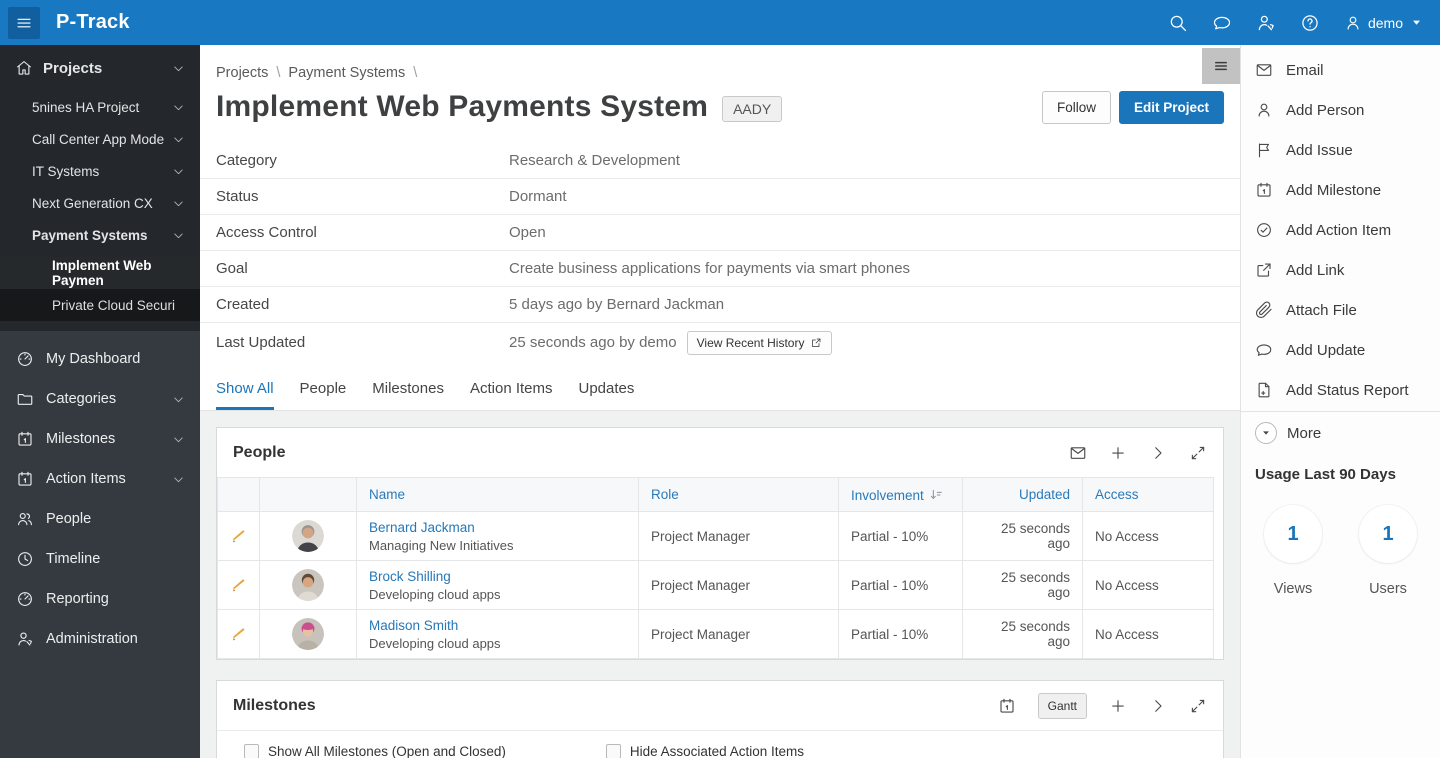 The height and width of the screenshot is (758, 1440). What do you see at coordinates (1340, 390) in the screenshot?
I see `action-add-status-report: Add Status Report` at bounding box center [1340, 390].